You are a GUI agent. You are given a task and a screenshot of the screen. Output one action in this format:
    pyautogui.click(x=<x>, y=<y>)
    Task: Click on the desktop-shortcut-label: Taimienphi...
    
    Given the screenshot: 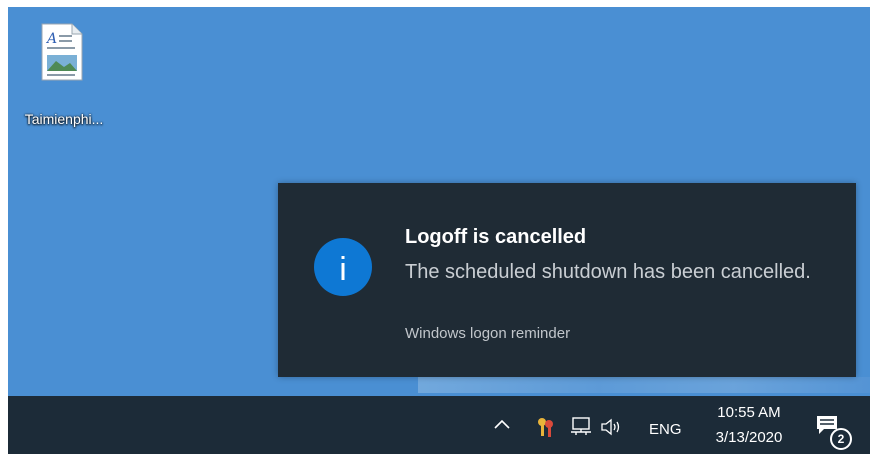 What is the action you would take?
    pyautogui.click(x=64, y=119)
    